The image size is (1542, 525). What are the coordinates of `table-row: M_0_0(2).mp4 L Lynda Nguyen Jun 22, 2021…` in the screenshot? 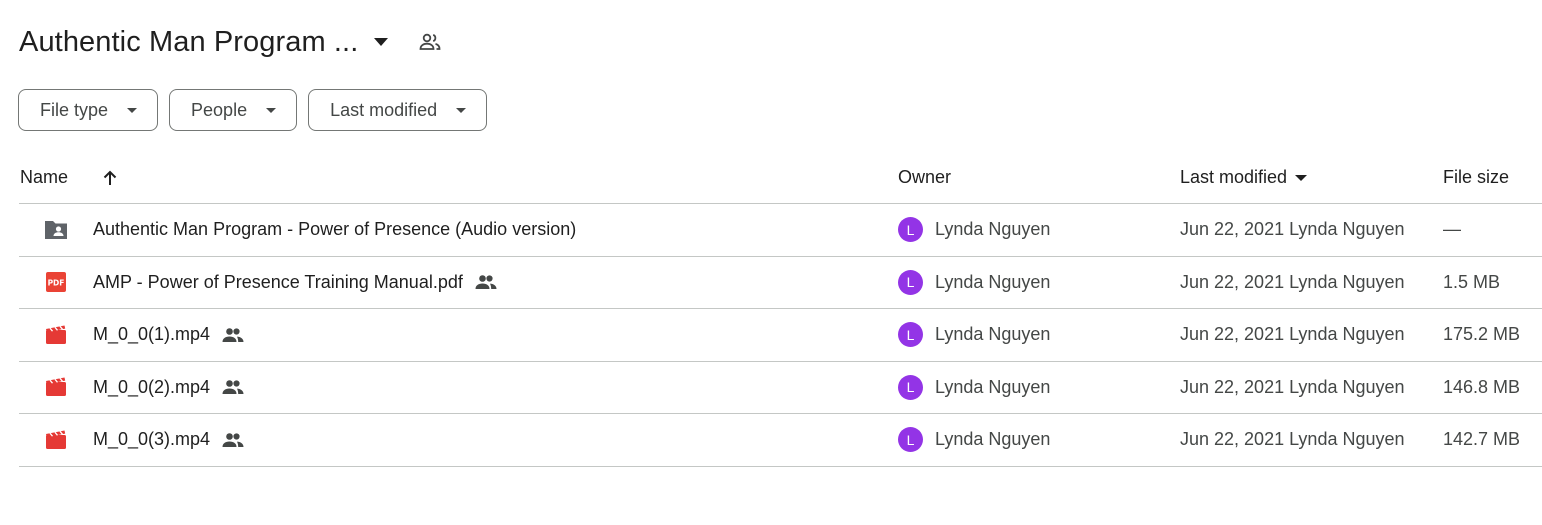 It's located at (780, 388).